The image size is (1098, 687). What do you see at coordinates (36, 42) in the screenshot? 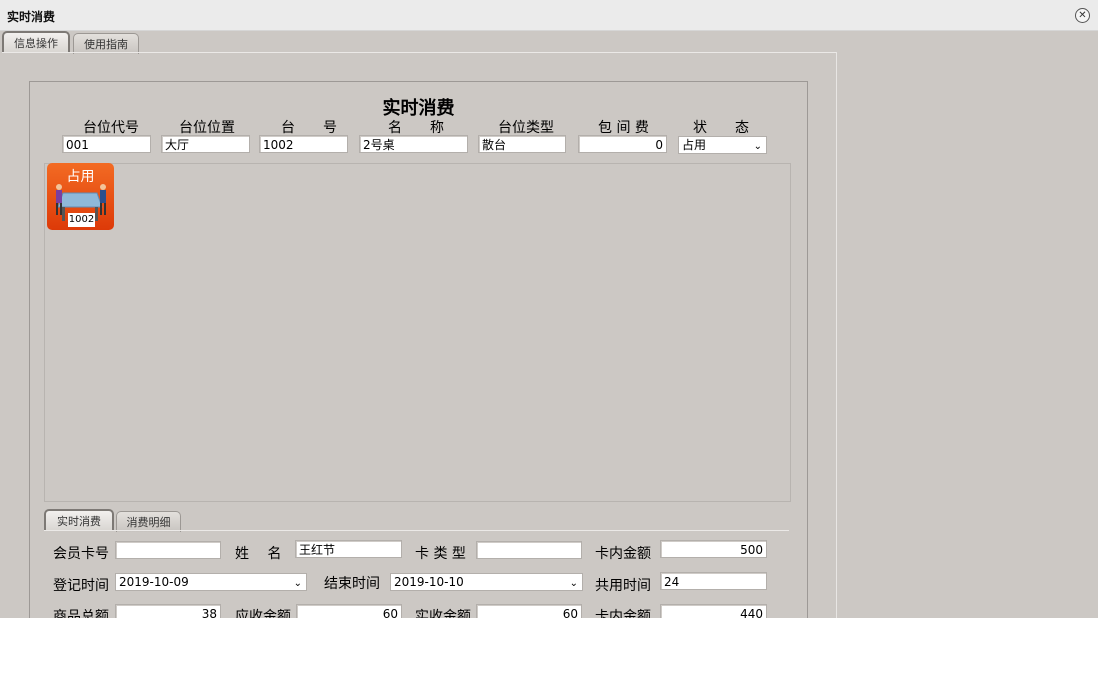
I see `tab-info-operation: 信息操作` at bounding box center [36, 42].